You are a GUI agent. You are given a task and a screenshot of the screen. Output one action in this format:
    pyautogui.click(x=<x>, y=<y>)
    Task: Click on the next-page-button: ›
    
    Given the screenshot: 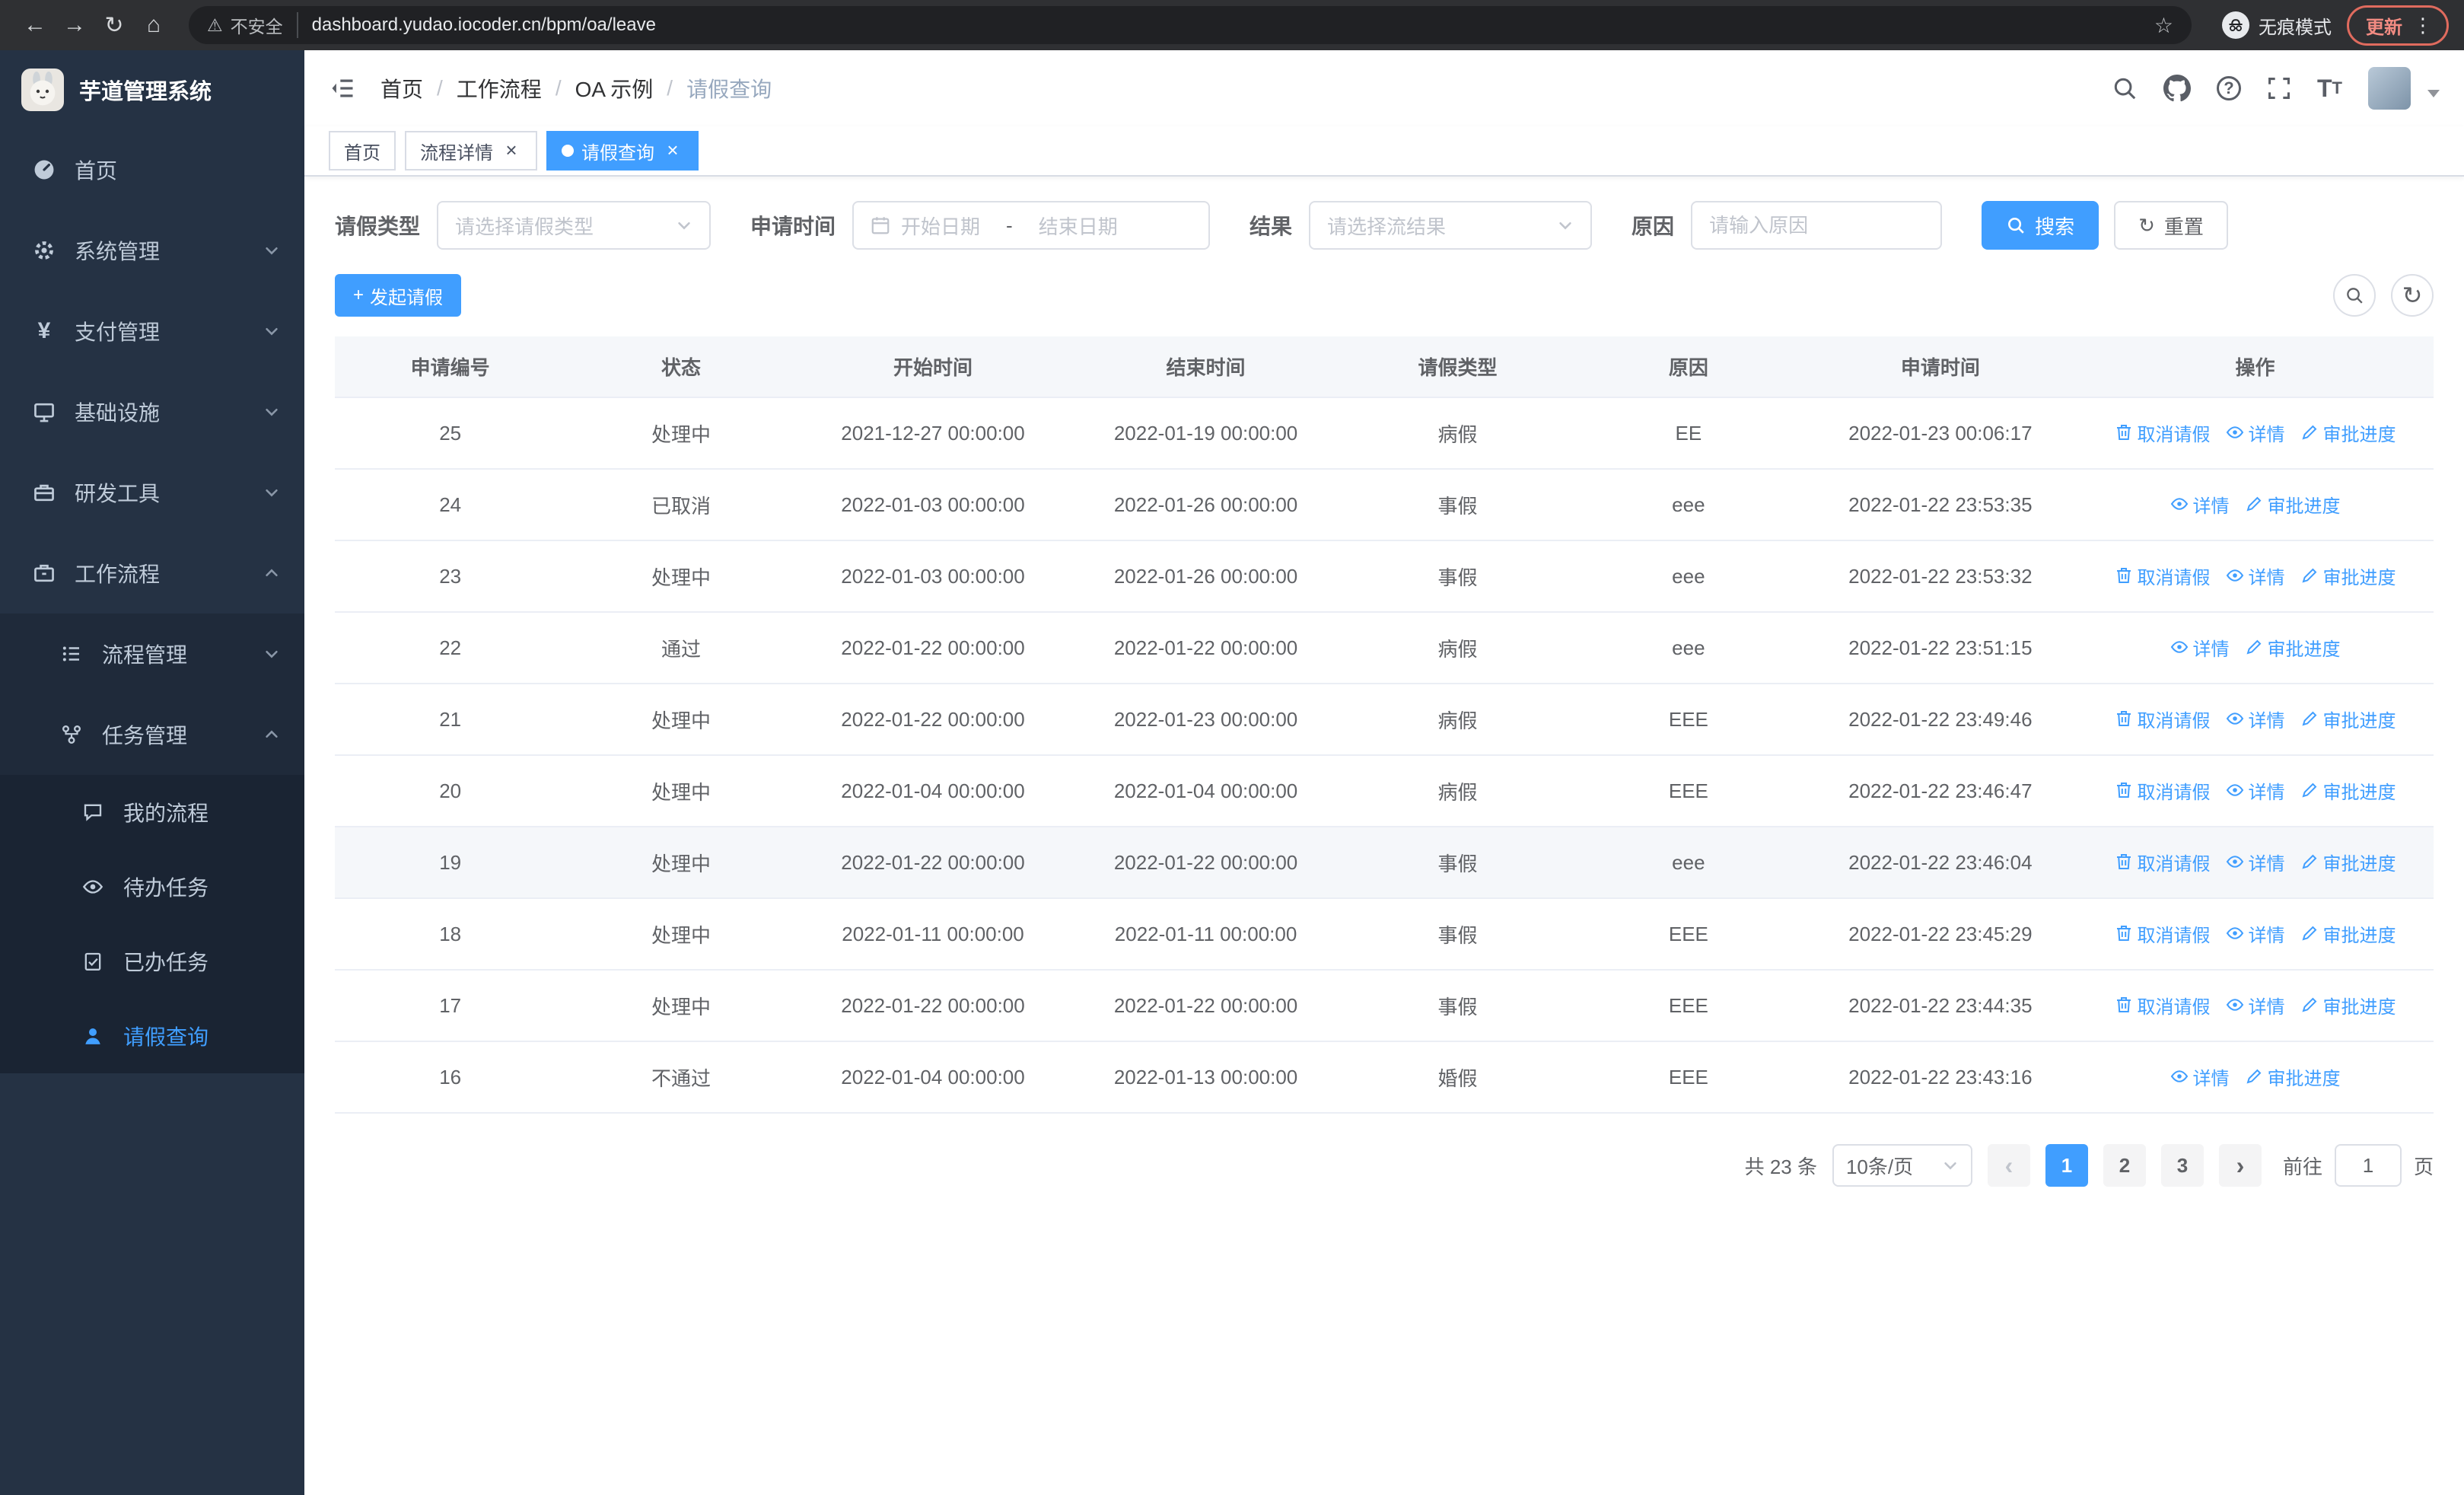 What is the action you would take?
    pyautogui.click(x=2240, y=1166)
    